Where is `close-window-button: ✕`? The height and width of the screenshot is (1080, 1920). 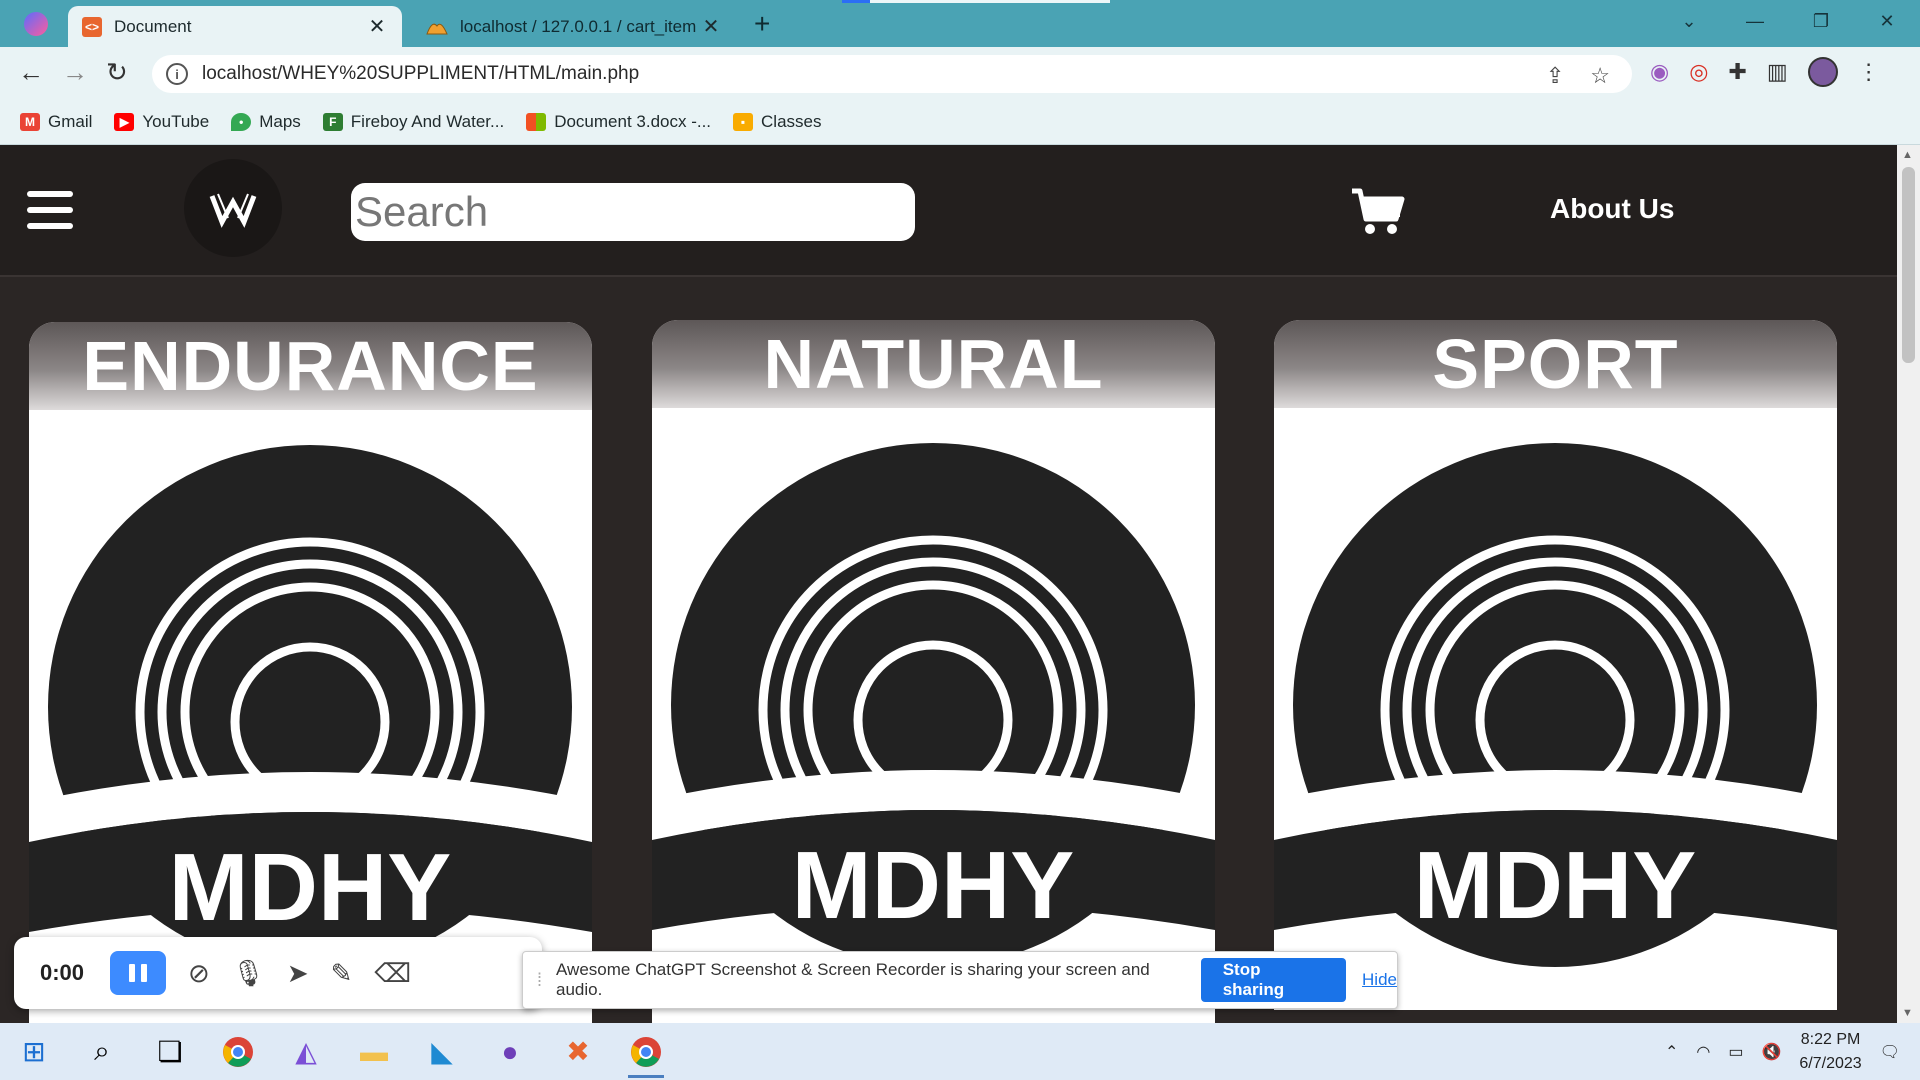 close-window-button: ✕ is located at coordinates (1887, 21).